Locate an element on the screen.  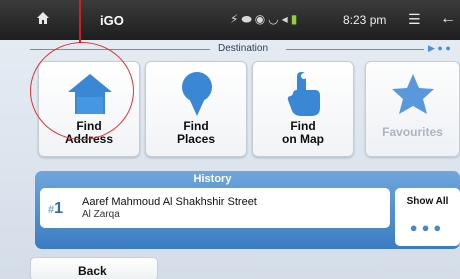
history-title: History is located at coordinates (212, 179).